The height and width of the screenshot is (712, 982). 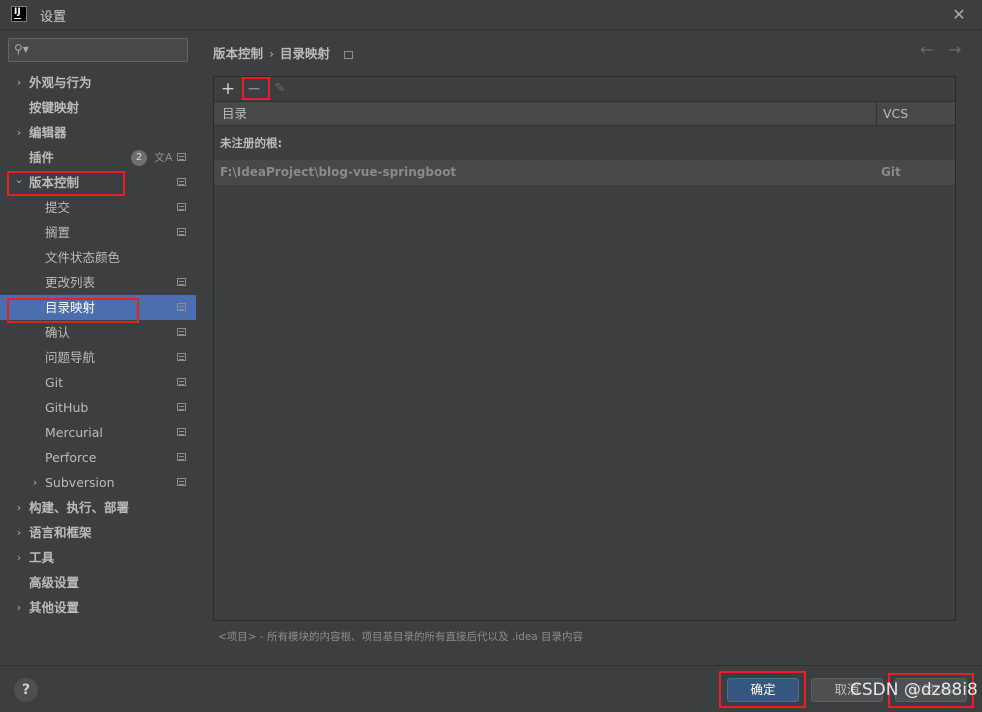 I want to click on column-header-directory: 目录, so click(x=234, y=114).